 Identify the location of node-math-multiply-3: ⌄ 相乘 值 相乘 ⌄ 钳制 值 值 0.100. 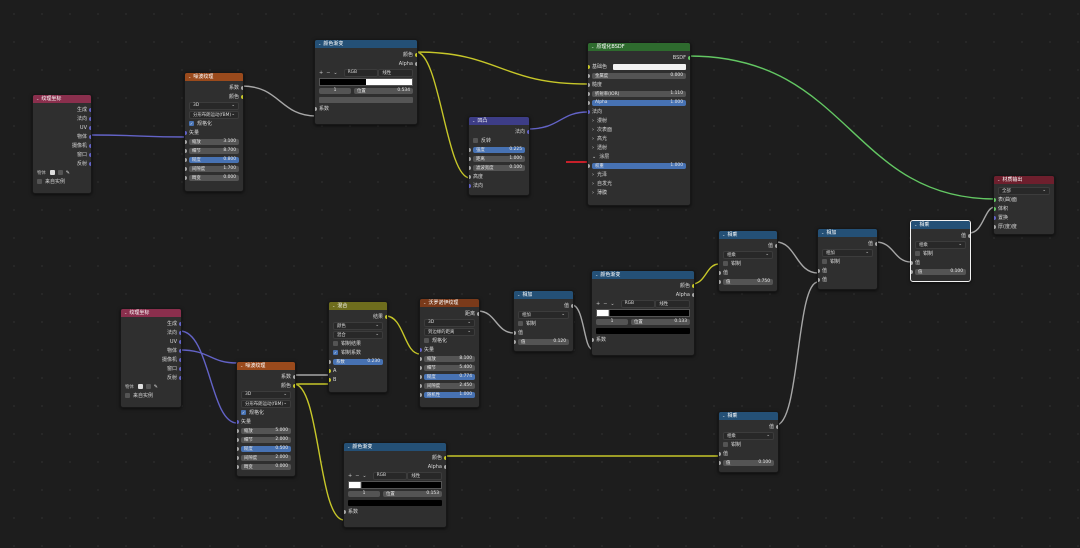
(748, 442).